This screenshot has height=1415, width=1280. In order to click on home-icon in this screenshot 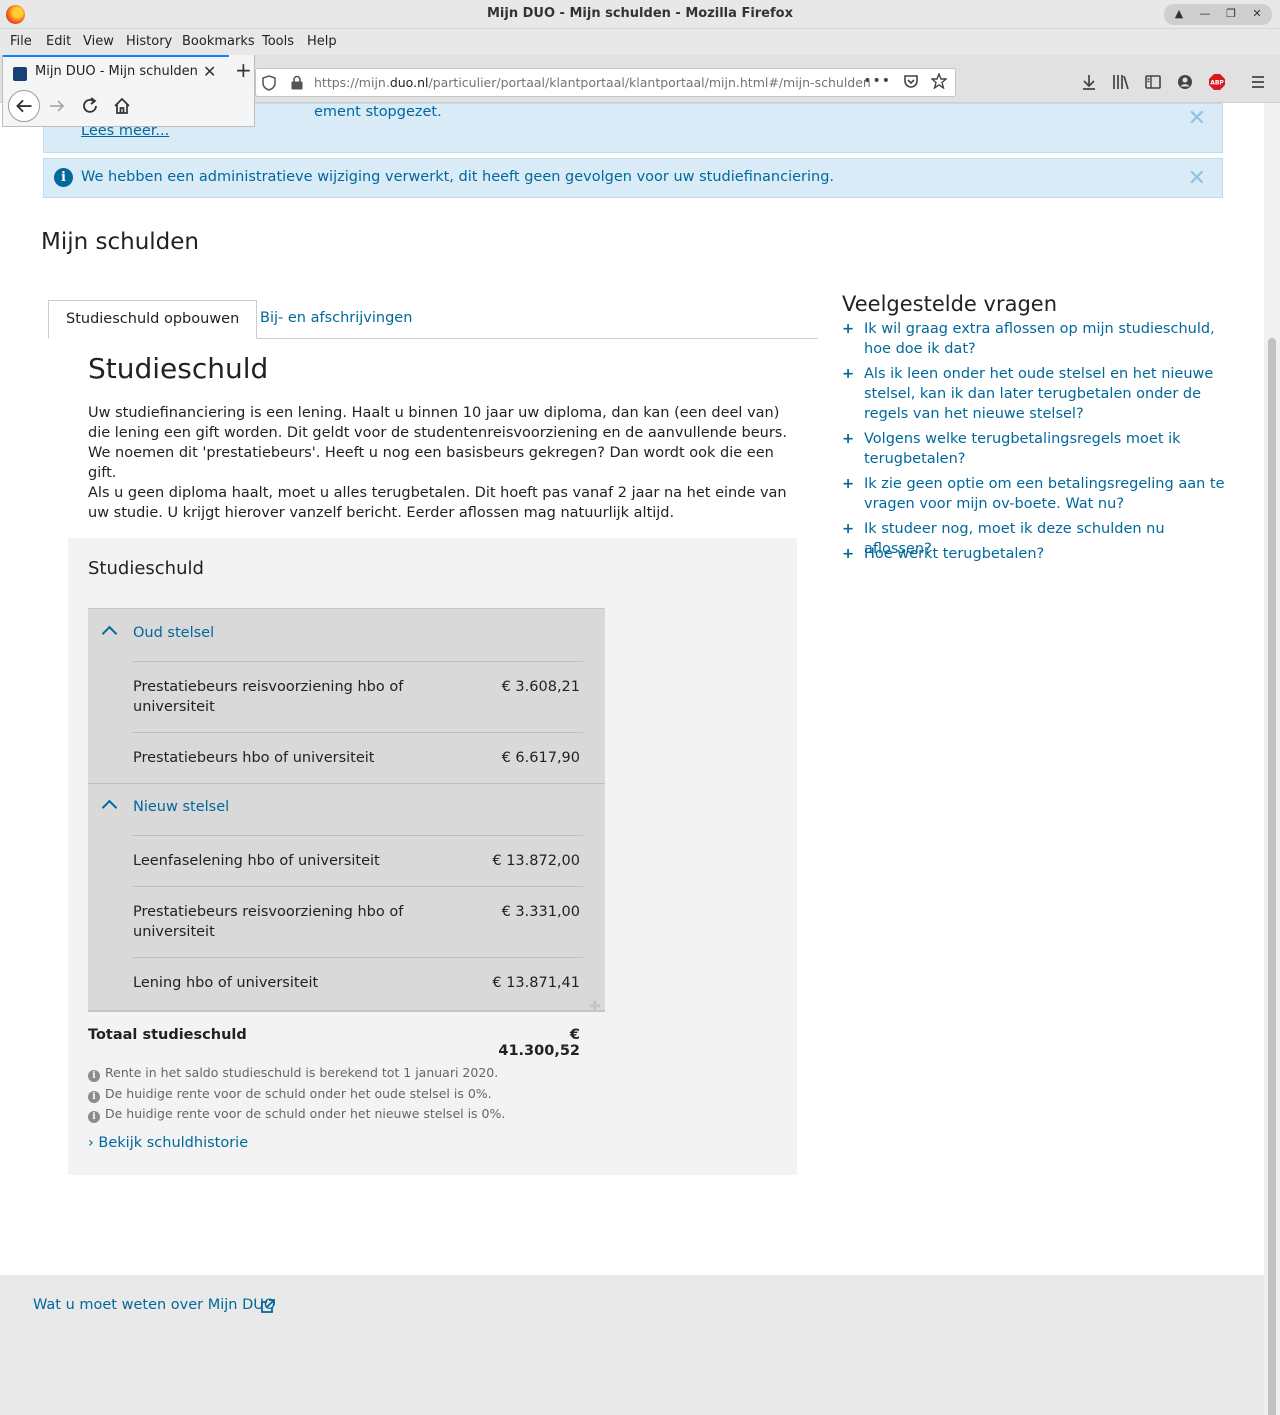, I will do `click(122, 106)`.